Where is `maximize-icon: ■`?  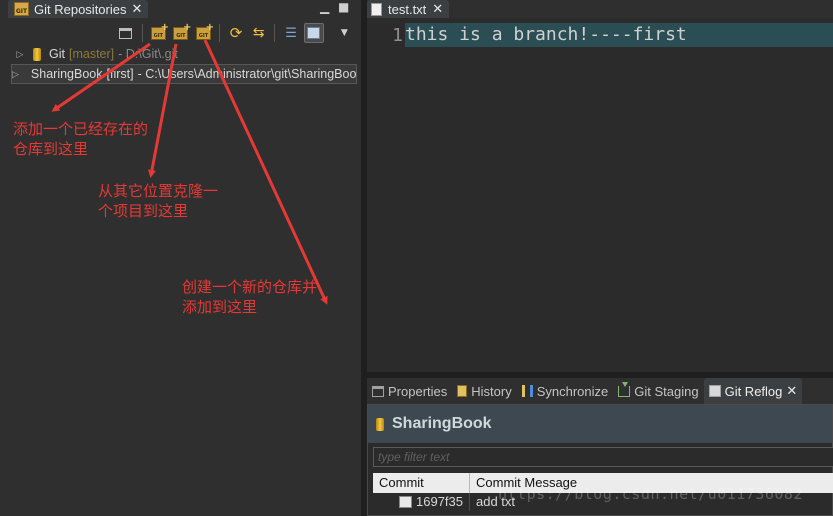
maximize-icon: ■ is located at coordinates (343, 7).